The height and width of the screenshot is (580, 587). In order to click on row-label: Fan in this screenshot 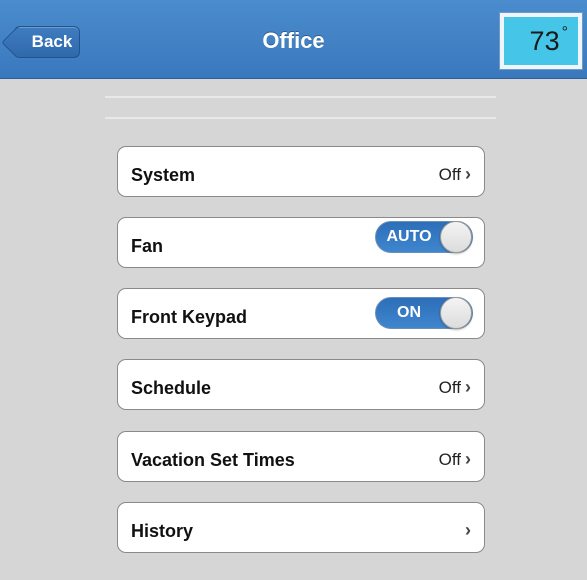, I will do `click(147, 246)`.